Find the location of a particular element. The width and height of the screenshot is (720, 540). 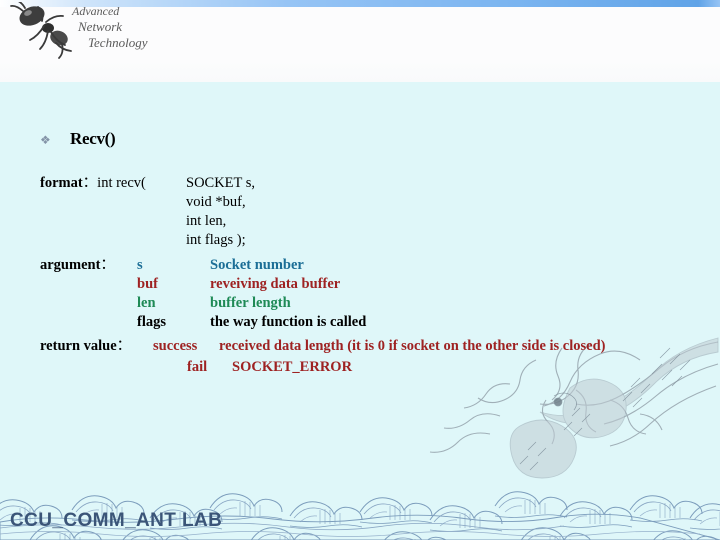

format-line-3: int flags ); is located at coordinates (147, 240).